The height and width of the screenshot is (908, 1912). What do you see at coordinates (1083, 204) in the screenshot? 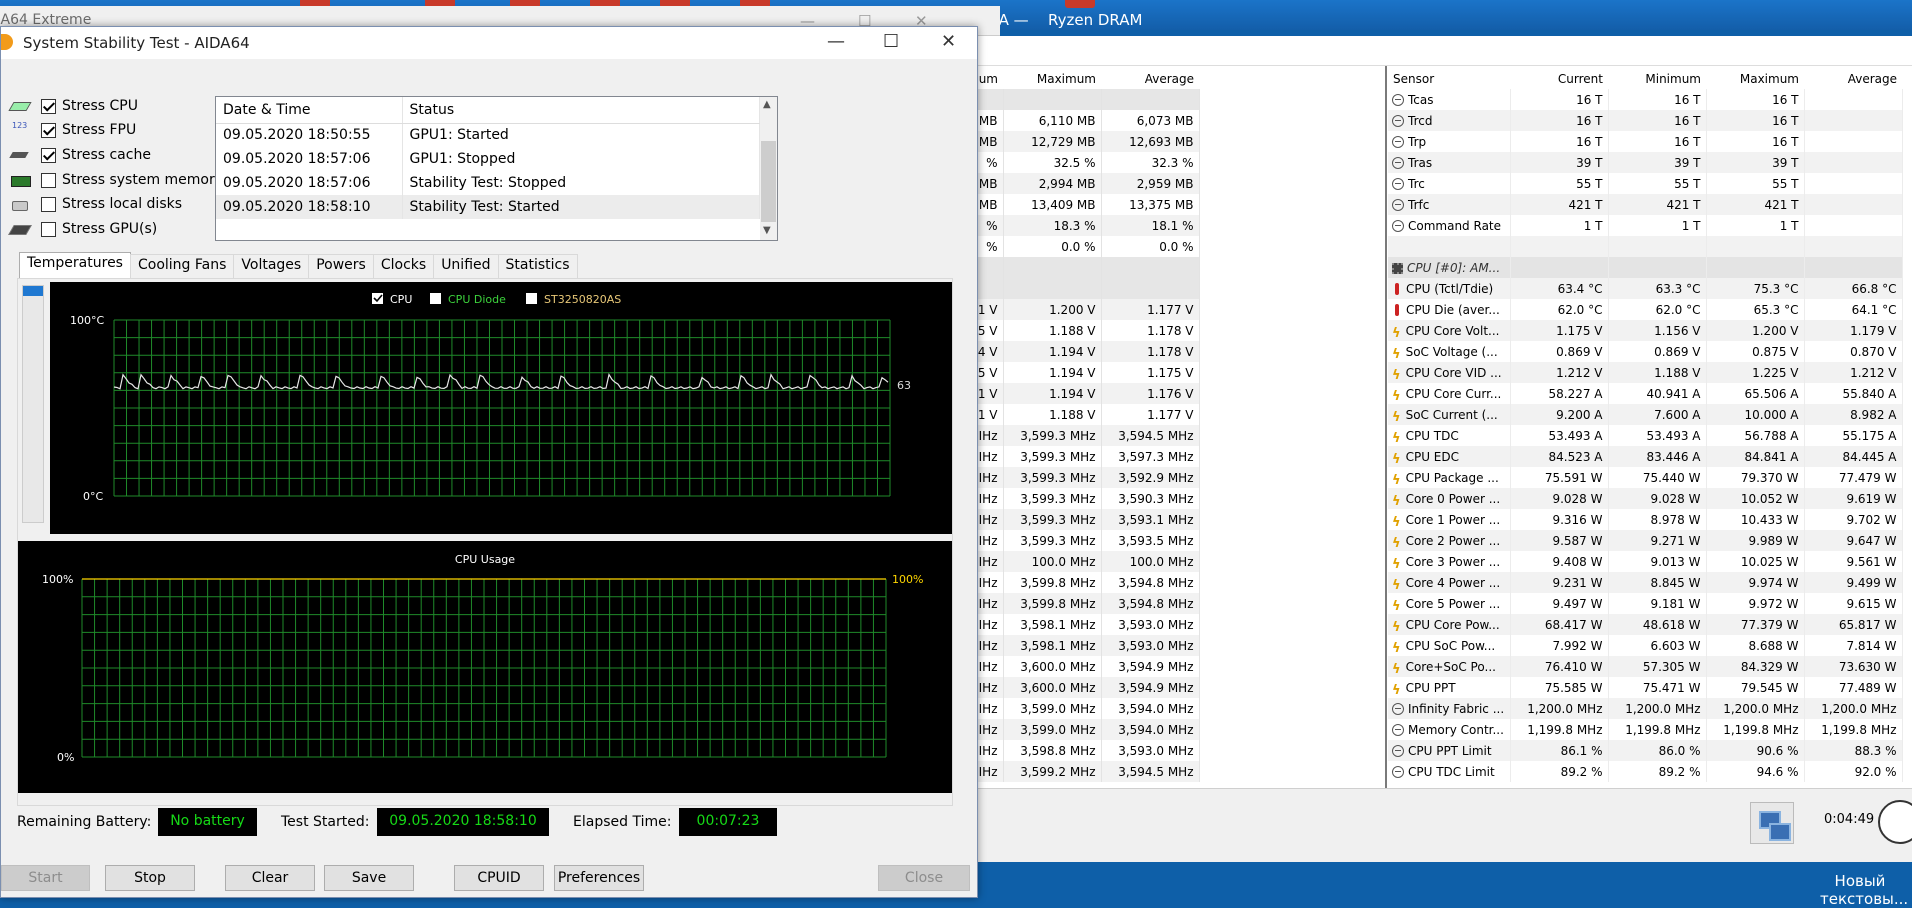
I see `memory-stats-row: MB 13,409 MB 13,375 MB` at bounding box center [1083, 204].